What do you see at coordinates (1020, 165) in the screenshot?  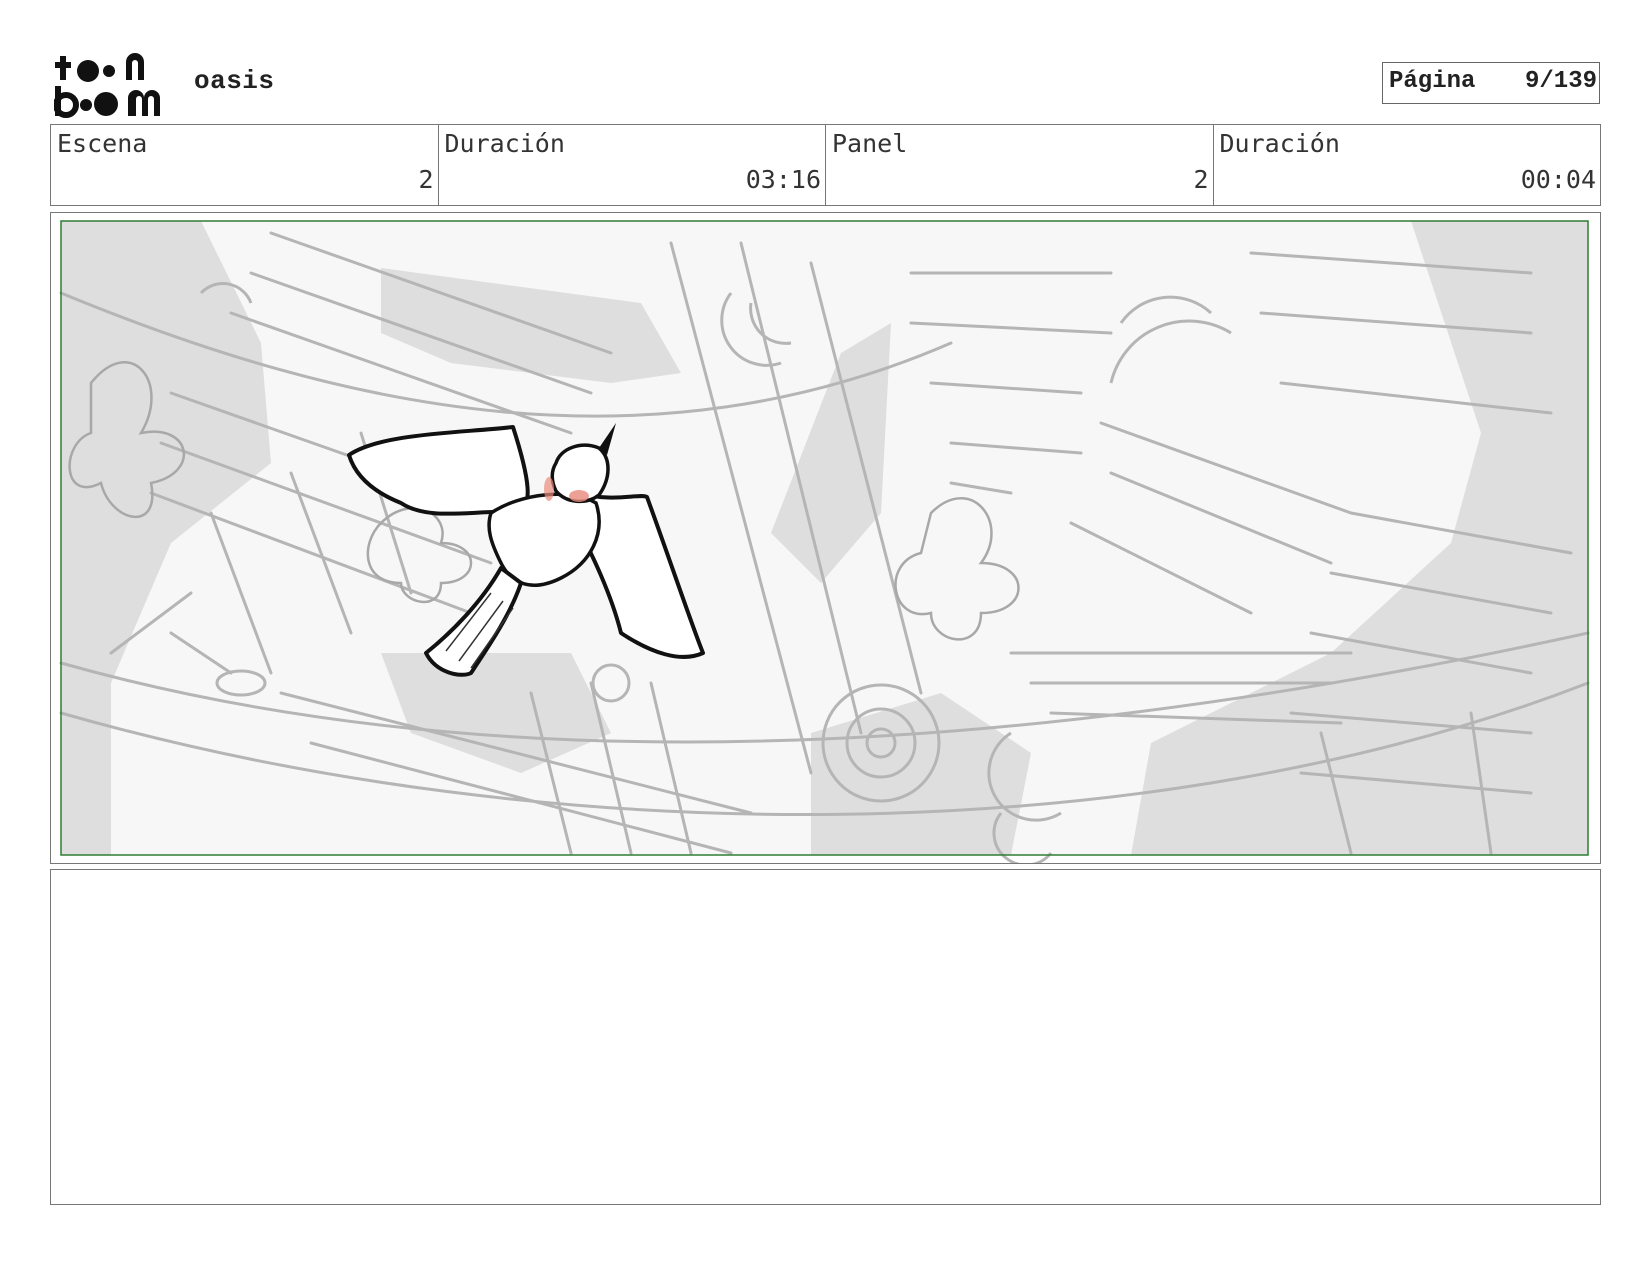 I see `panel-cell: Panel 2` at bounding box center [1020, 165].